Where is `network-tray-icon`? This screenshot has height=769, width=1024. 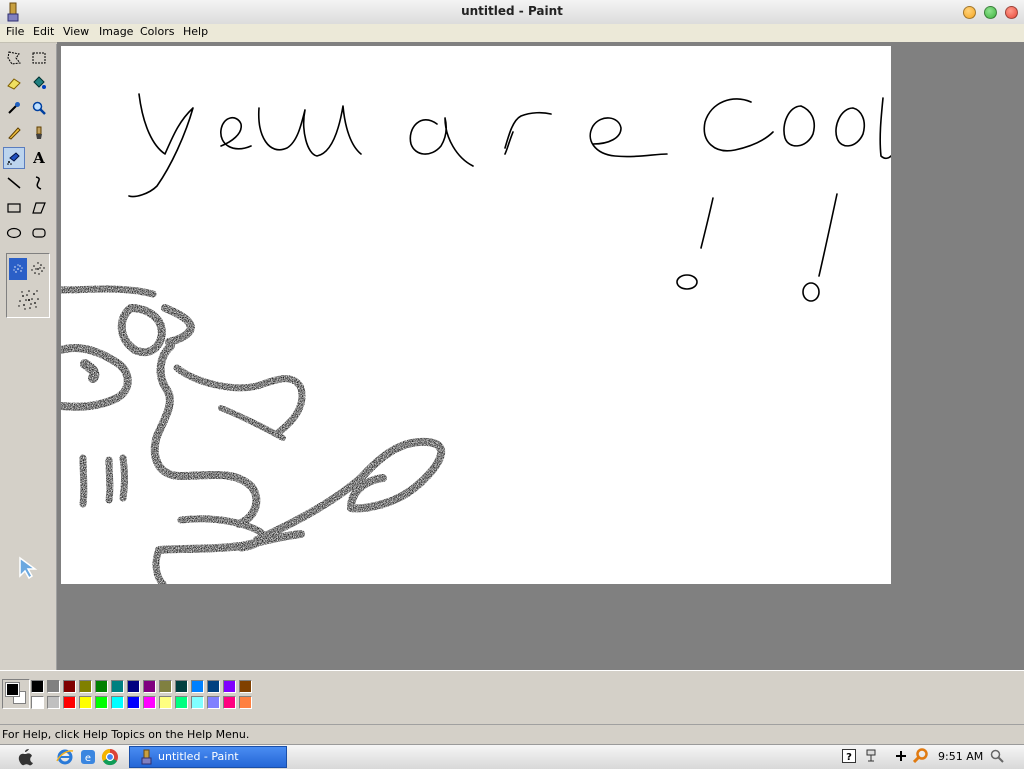 network-tray-icon is located at coordinates (871, 756).